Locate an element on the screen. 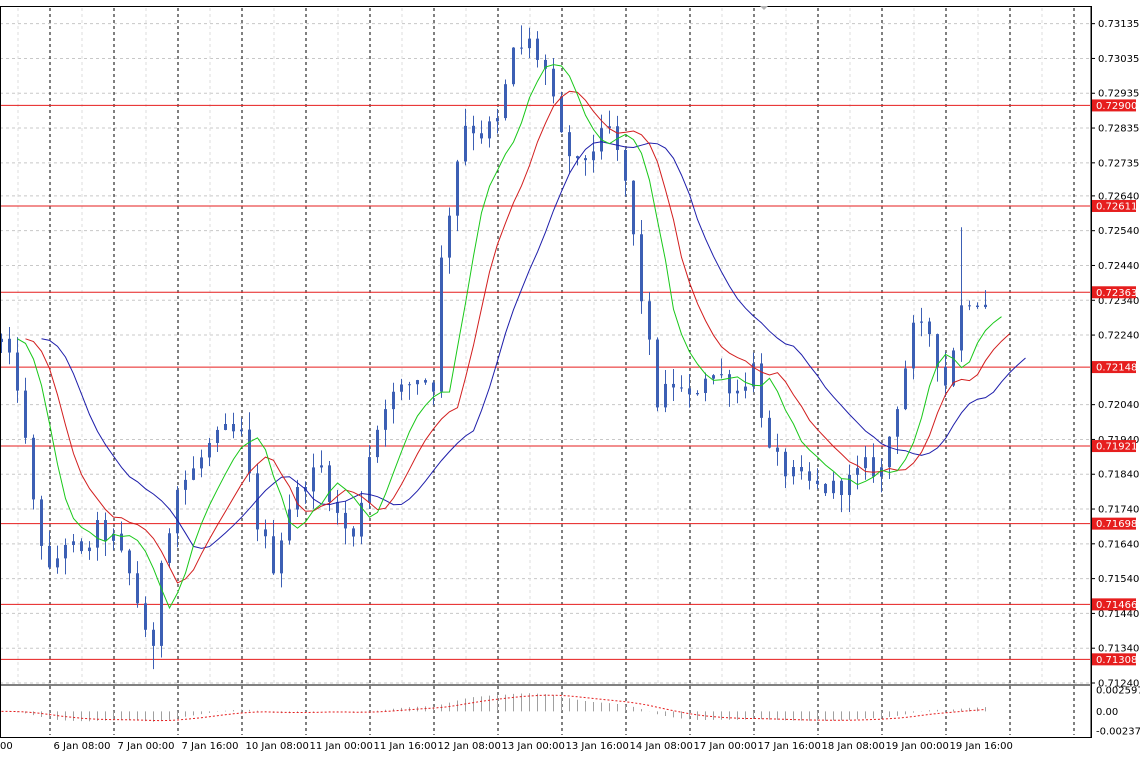 This screenshot has height=757, width=1140. time-tick-label: 11 Jan 16:00 is located at coordinates (405, 746).